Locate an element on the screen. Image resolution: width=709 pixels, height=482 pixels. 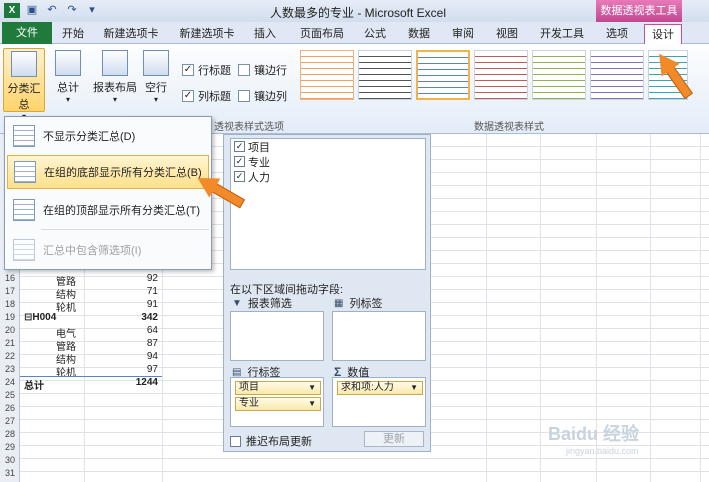
pivot-row-value: 64 is located at coordinates (138, 330).